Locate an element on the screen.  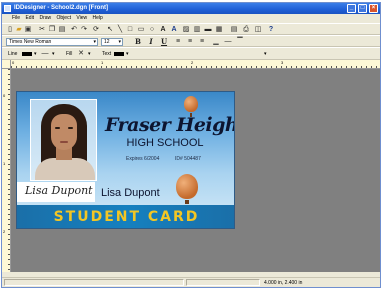
signature-box: Lisa Dupont is located at coordinates (56, 192).